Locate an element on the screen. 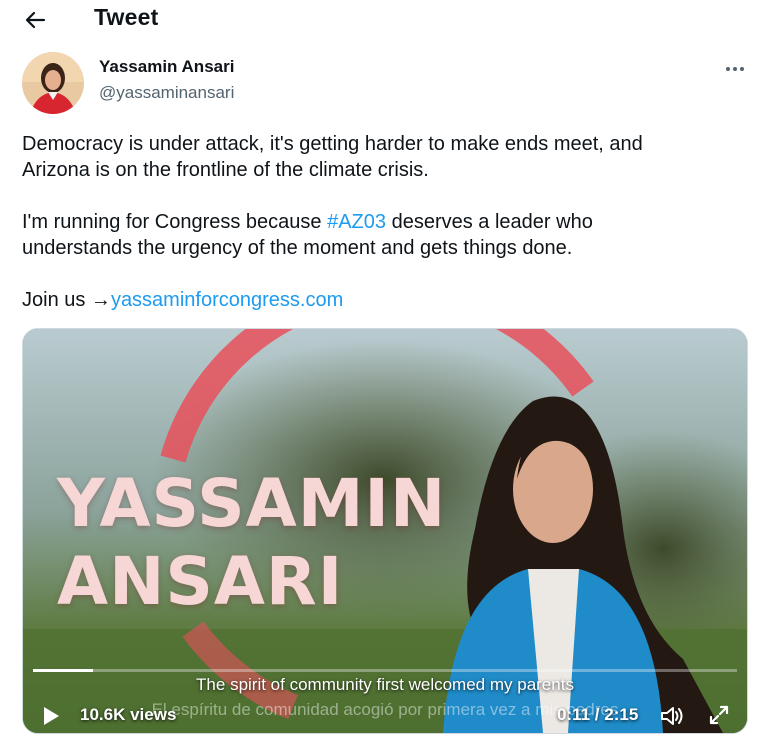 This screenshot has height=745, width=768. video-progress-fill is located at coordinates (63, 670).